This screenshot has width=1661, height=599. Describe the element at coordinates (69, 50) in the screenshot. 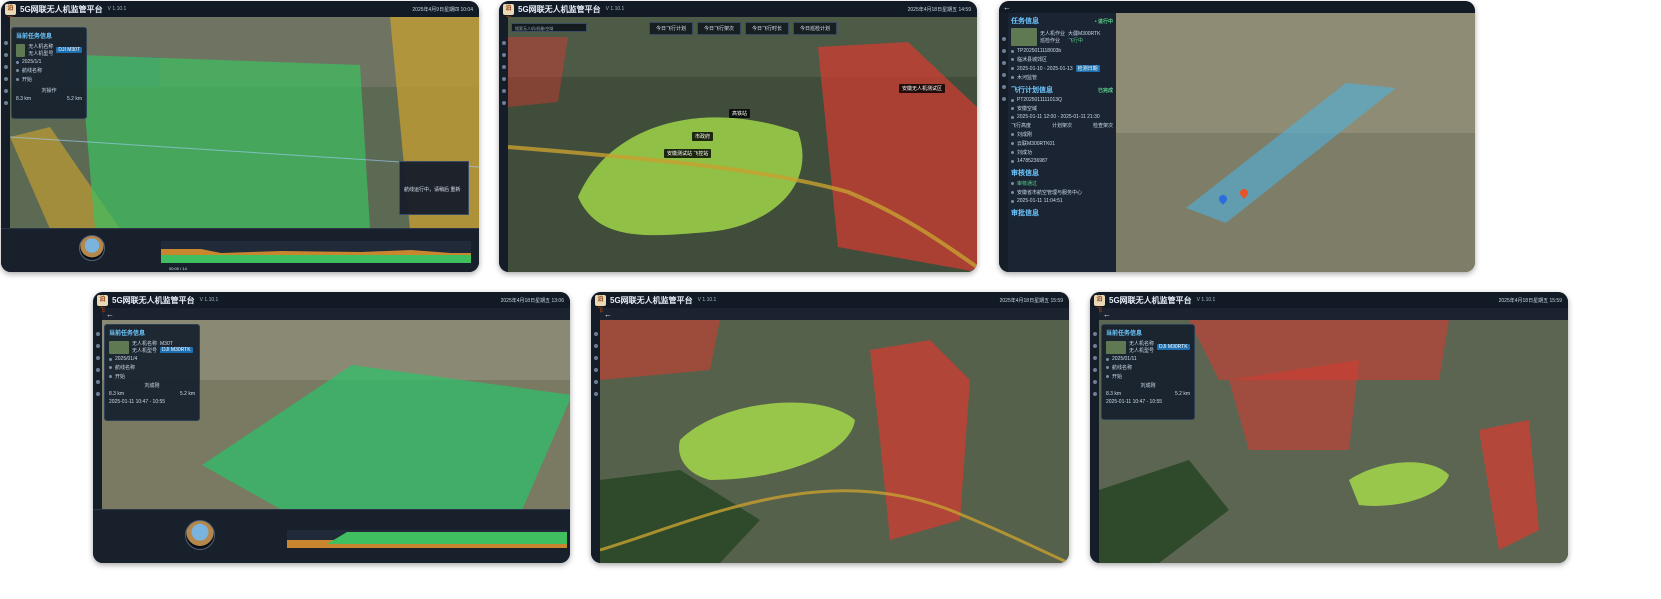

I see `drone-tag: DJI M30T` at that location.